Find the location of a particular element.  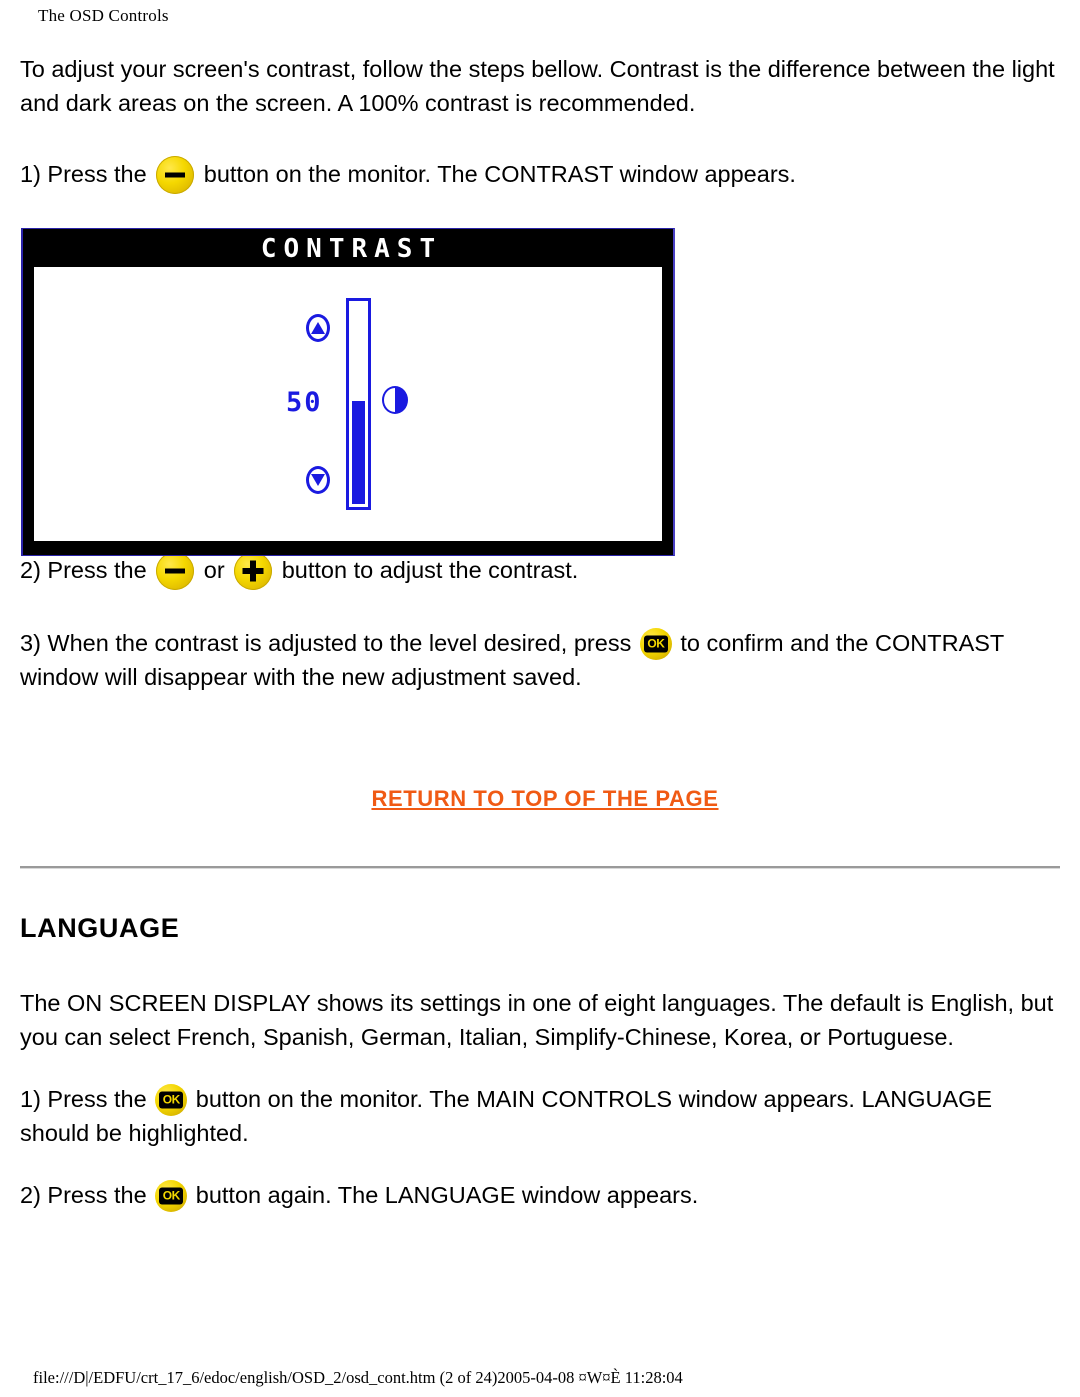

osd-contrast-window: CONTRAST 50 is located at coordinates (348, 392).